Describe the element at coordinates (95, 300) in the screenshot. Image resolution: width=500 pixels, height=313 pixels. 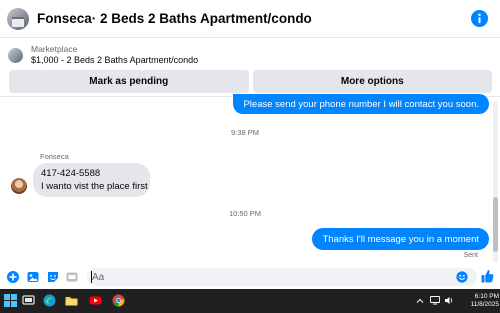
I see `youtube-icon` at that location.